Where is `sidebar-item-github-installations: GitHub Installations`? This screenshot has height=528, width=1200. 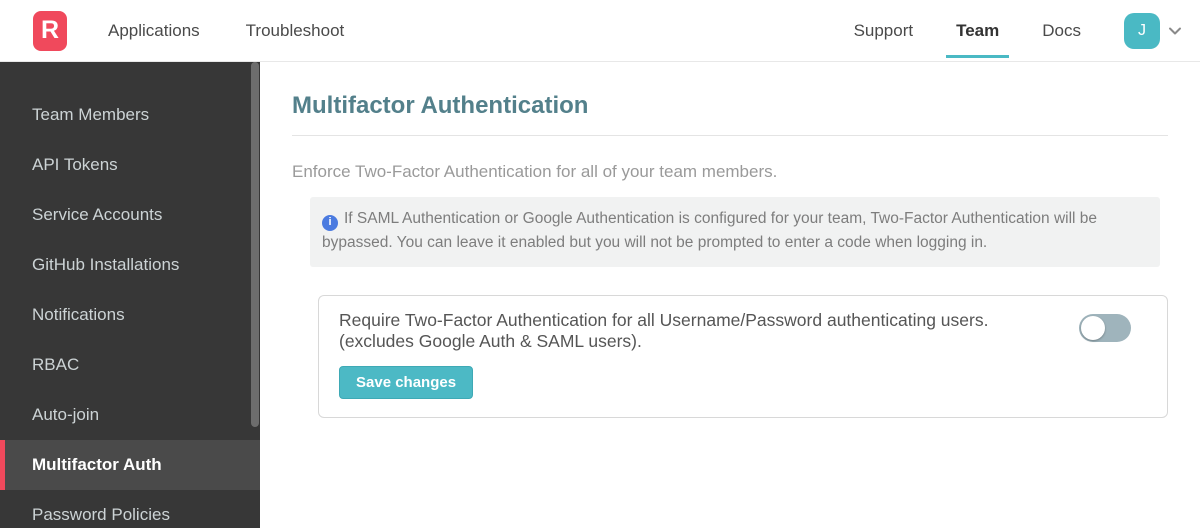
sidebar-item-github-installations: GitHub Installations is located at coordinates (130, 265).